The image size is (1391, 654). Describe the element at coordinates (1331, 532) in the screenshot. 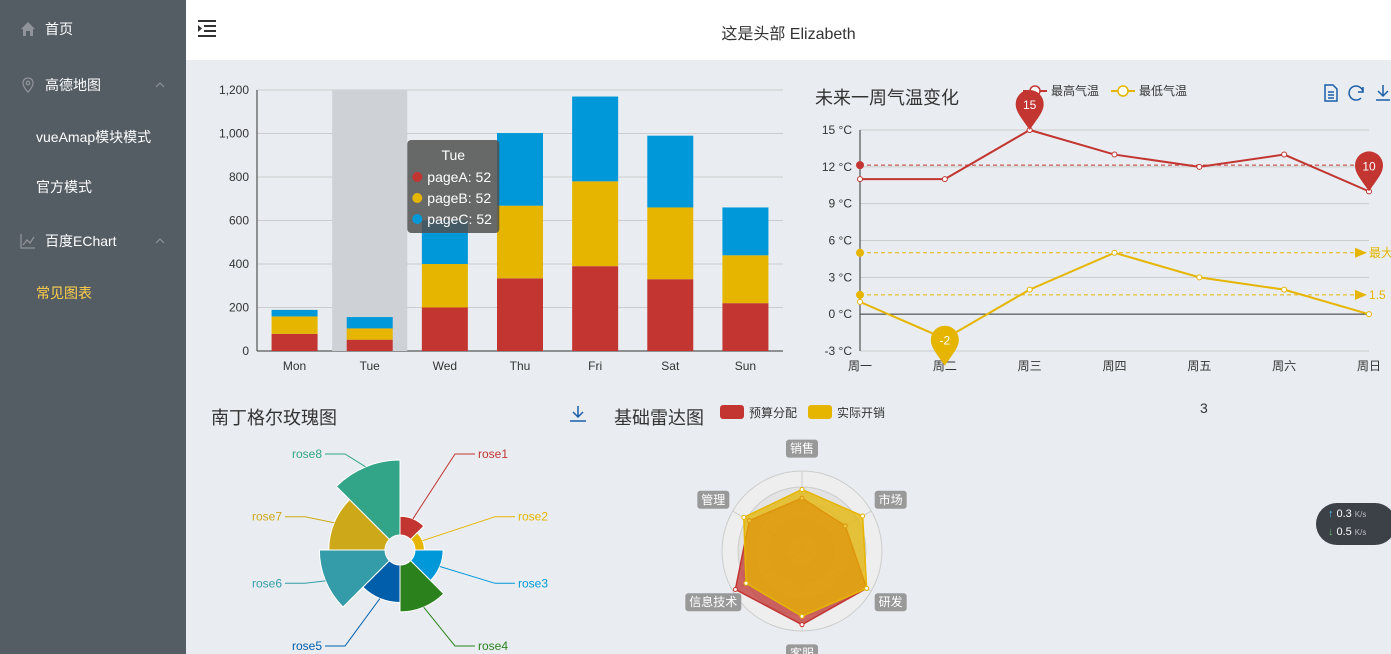

I see `arrow-down-icon: ↓` at that location.